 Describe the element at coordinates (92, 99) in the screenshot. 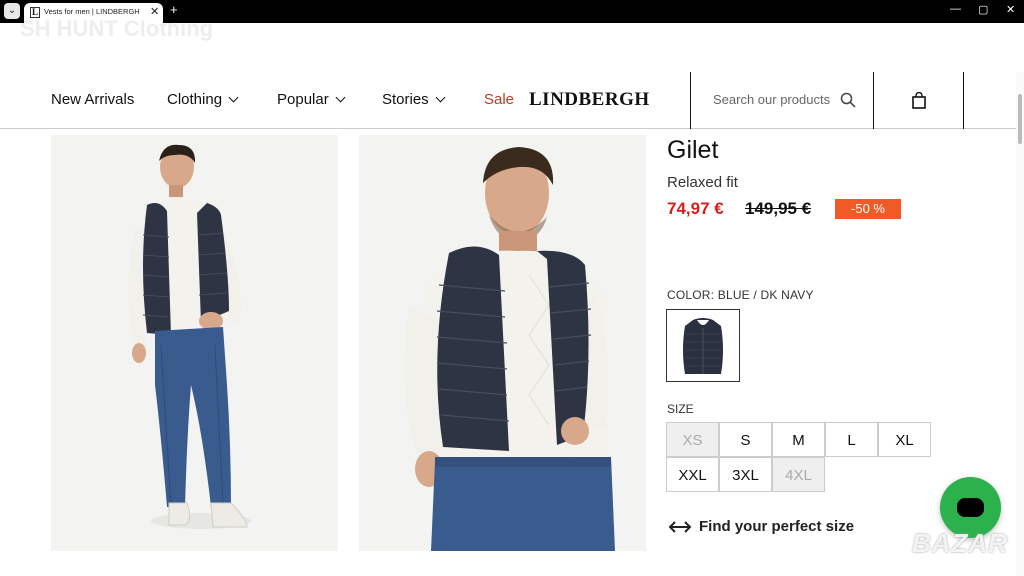

I see `nav-new-arrivals: New Arrivals` at that location.